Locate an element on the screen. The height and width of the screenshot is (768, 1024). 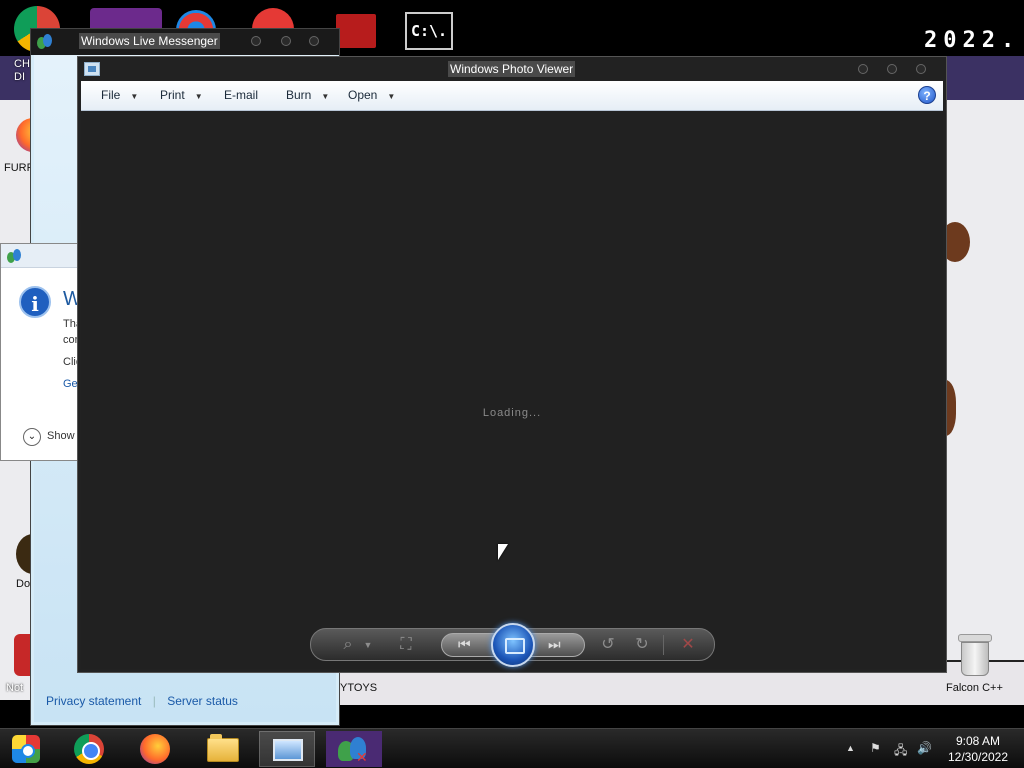
open-menu: Open ▼ is located at coordinates (371, 95).